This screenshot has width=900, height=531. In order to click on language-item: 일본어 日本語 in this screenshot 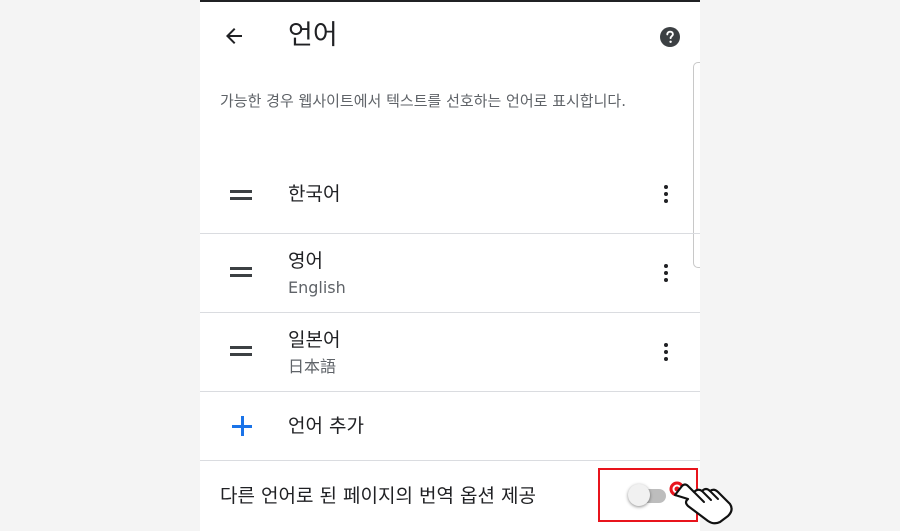, I will do `click(450, 352)`.